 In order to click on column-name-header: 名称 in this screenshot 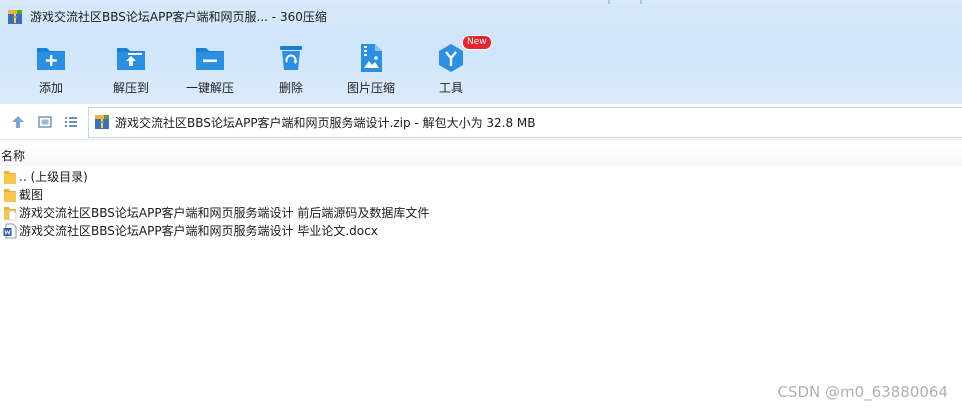, I will do `click(13, 156)`.